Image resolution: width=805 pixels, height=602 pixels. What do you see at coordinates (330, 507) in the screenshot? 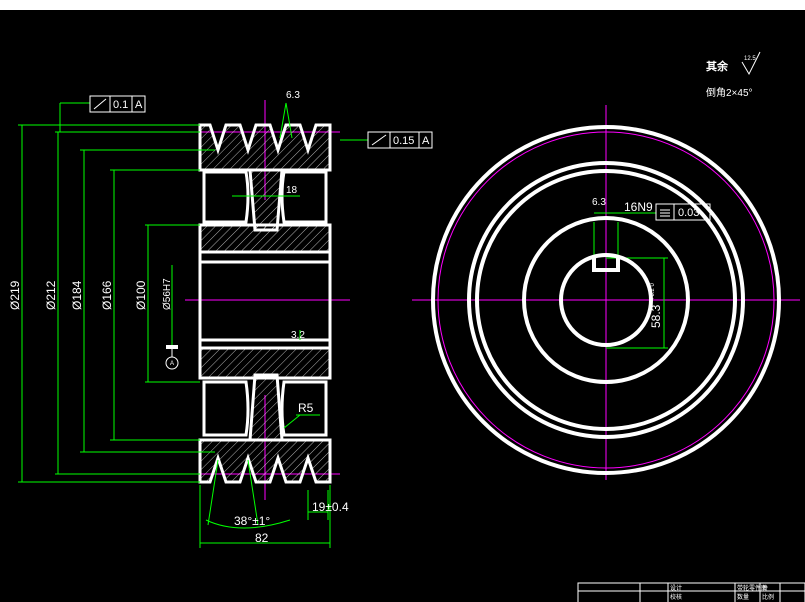
I see `dim-pitch: 19±0.4` at bounding box center [330, 507].